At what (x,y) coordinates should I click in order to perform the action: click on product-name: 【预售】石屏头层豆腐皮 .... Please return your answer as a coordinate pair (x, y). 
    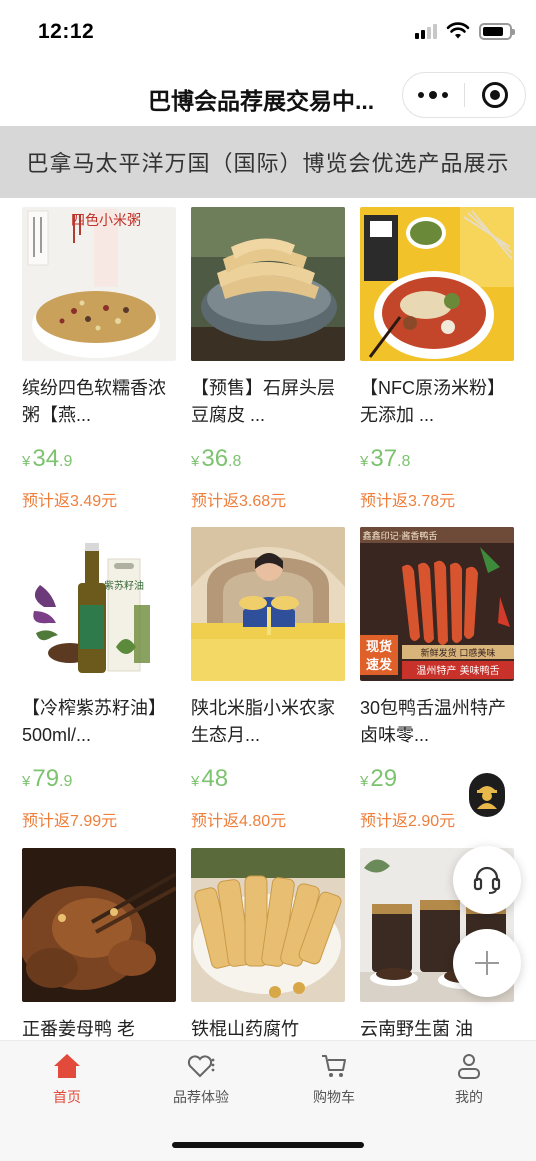
    Looking at the image, I should click on (263, 401).